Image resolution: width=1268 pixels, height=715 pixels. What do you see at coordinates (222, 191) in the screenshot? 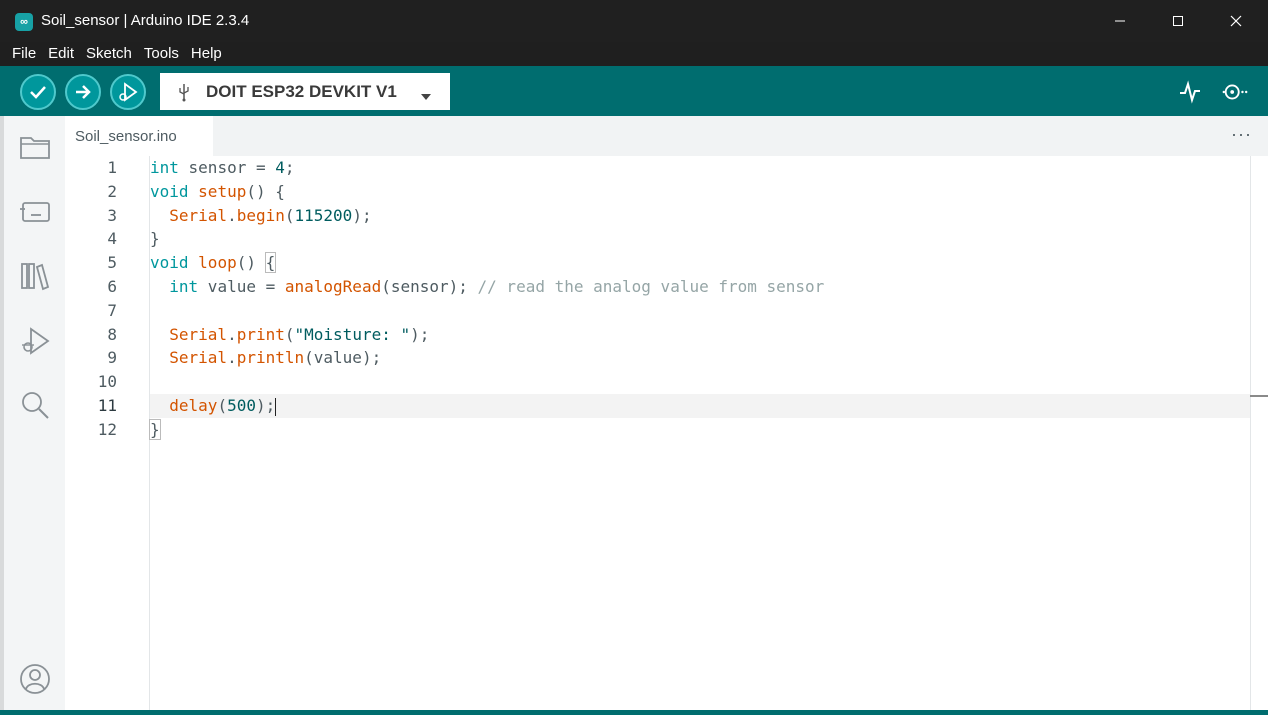
I see `code-token: setup` at bounding box center [222, 191].